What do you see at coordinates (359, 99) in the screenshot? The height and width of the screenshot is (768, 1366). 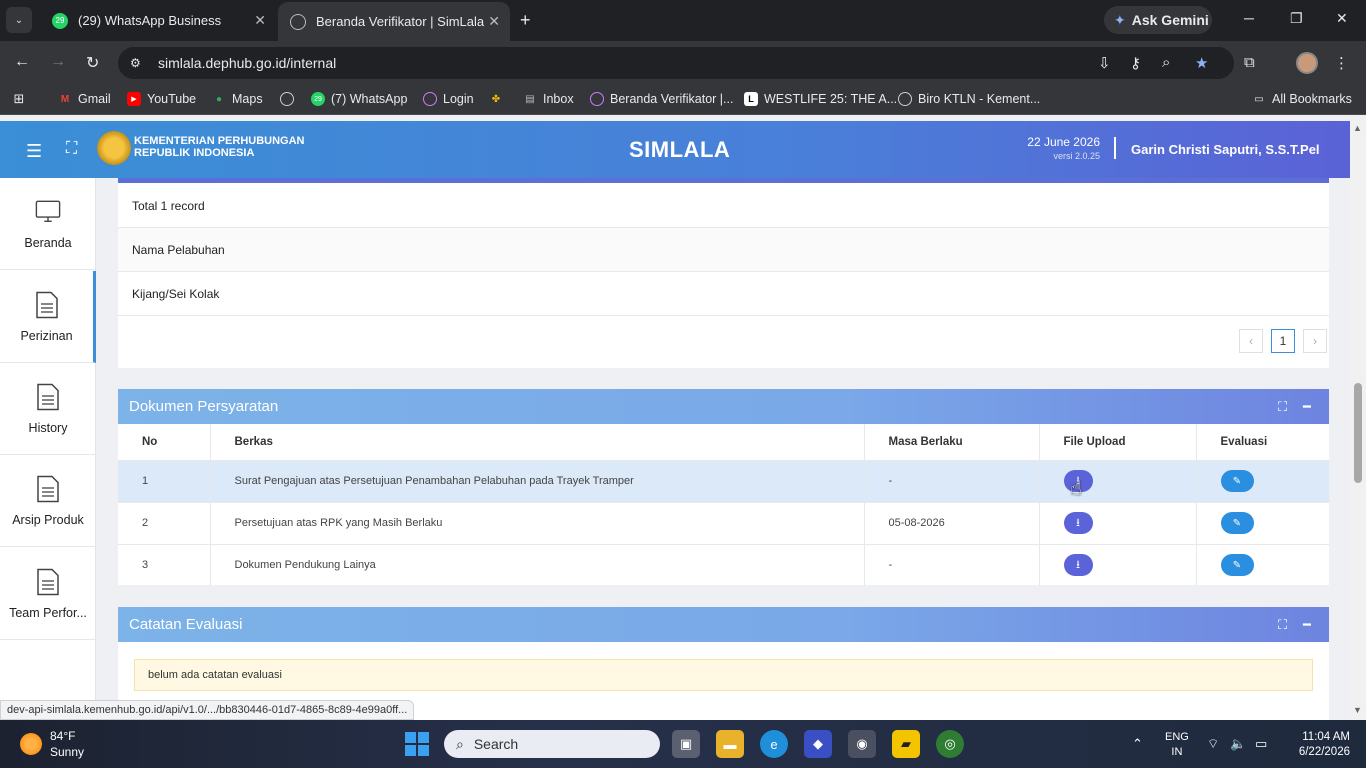 I see `bookmark-whatsapp: 29 (7) WhatsApp` at bounding box center [359, 99].